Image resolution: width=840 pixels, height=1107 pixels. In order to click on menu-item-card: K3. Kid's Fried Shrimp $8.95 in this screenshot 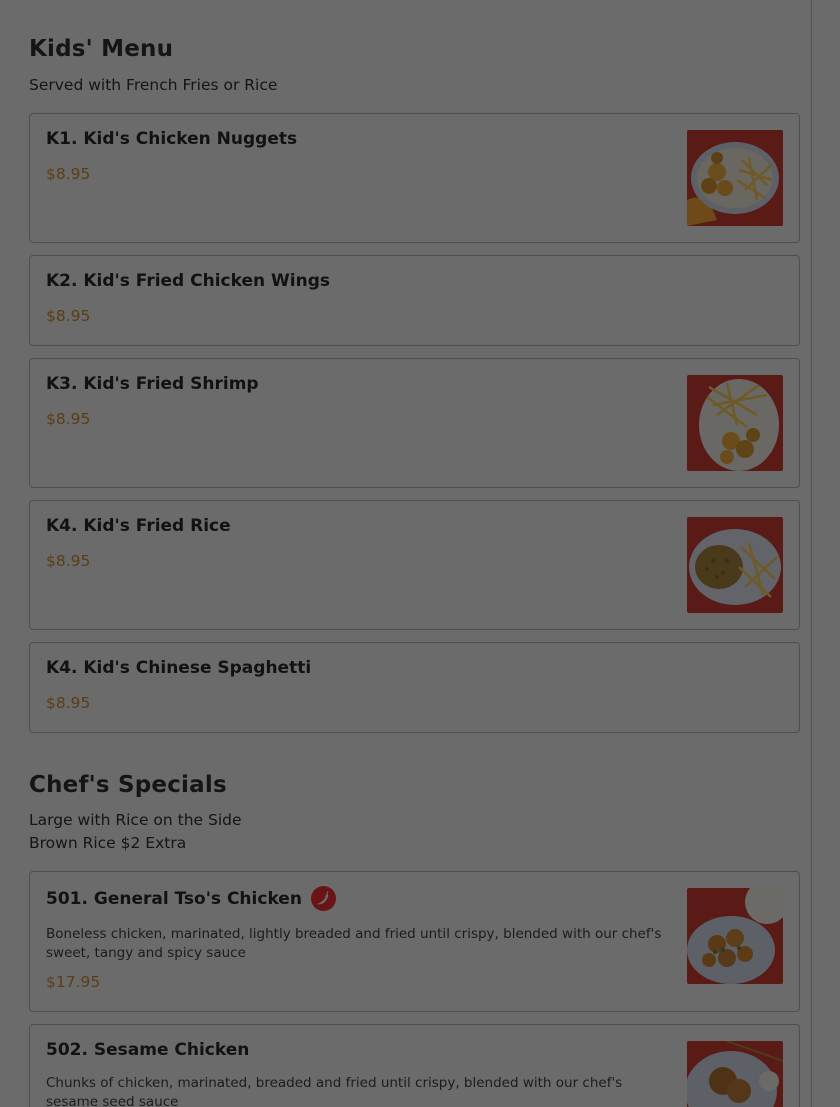, I will do `click(414, 423)`.